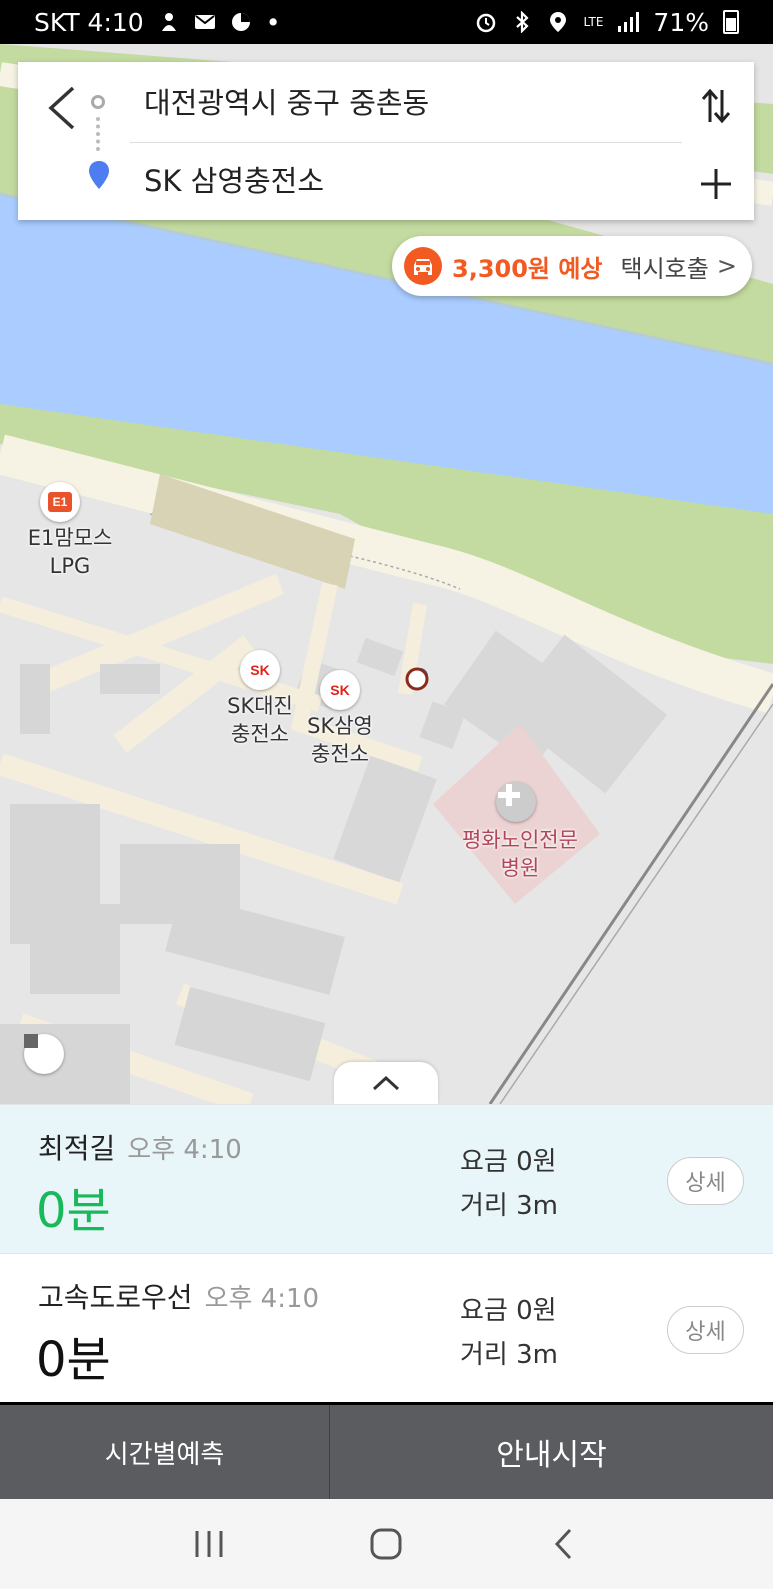 This screenshot has width=773, height=1589. I want to click on plus-icon, so click(716, 184).